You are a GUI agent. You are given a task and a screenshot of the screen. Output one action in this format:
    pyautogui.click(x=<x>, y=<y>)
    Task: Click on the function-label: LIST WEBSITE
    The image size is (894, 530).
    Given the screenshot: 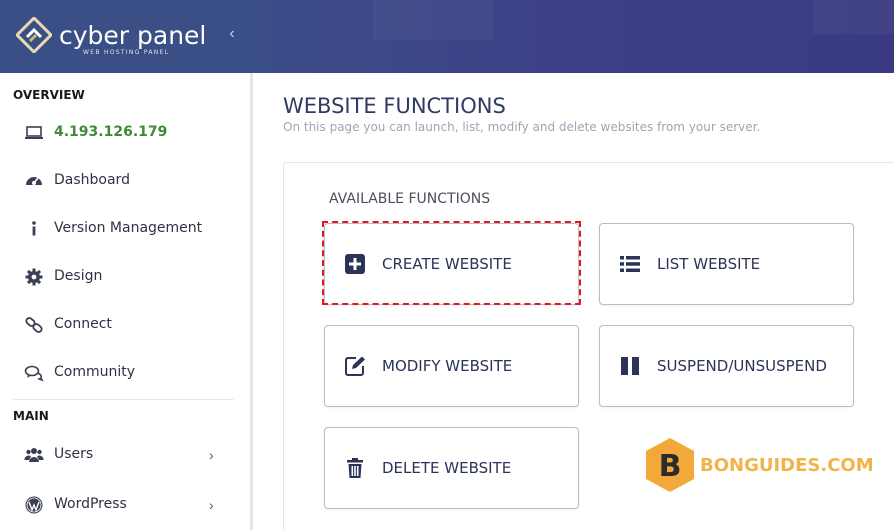 What is the action you would take?
    pyautogui.click(x=709, y=264)
    